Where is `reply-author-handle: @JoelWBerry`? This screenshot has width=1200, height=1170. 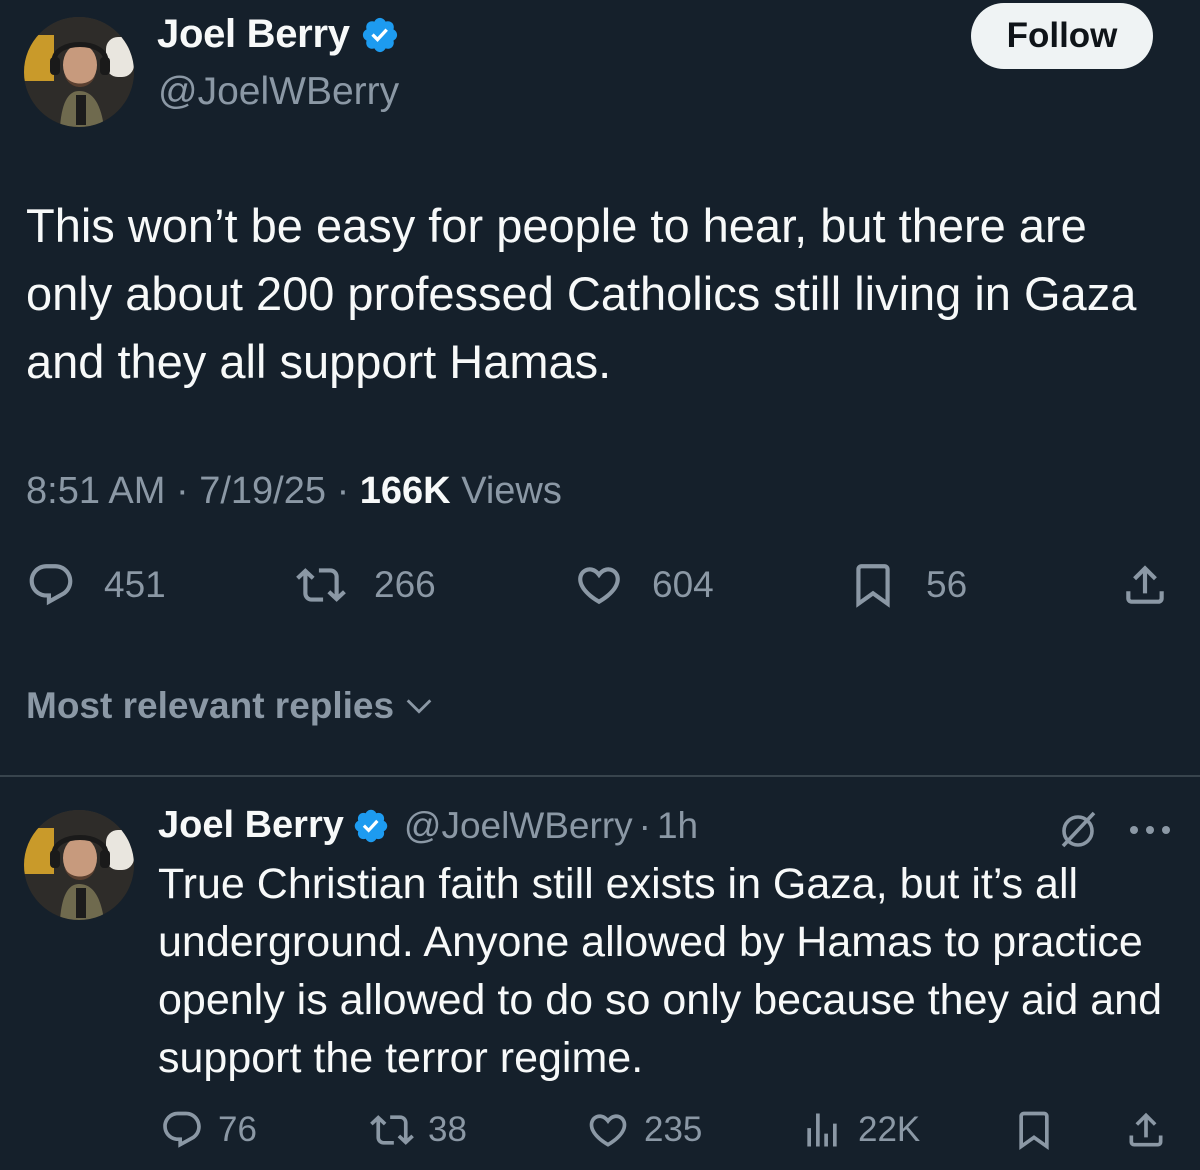
reply-author-handle: @JoelWBerry is located at coordinates (518, 826).